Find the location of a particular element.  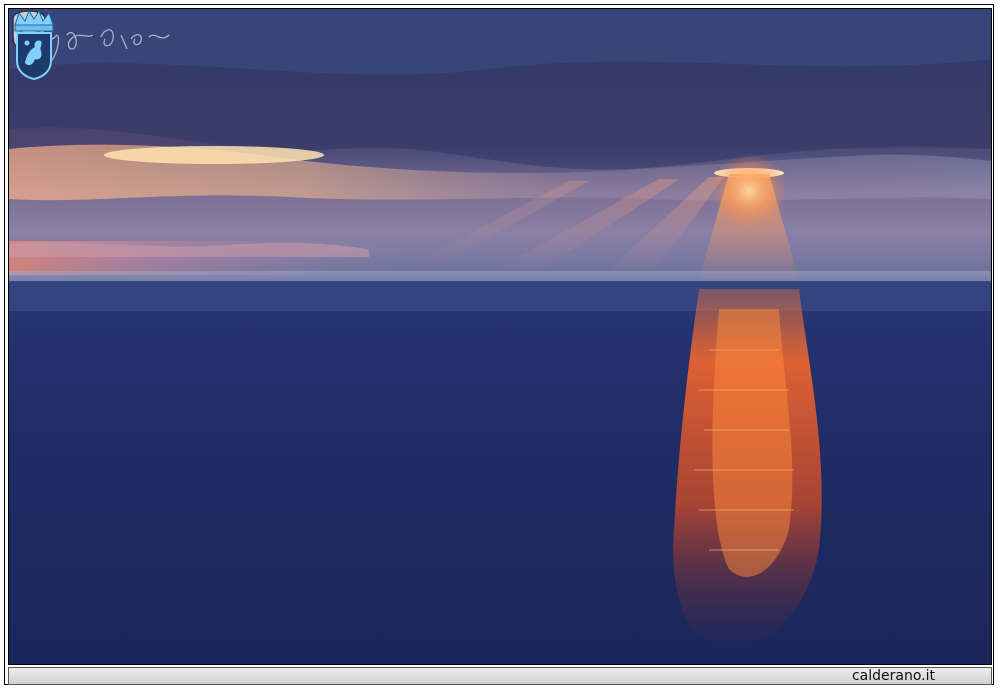

crowned-shield-icon is located at coordinates (34, 45).